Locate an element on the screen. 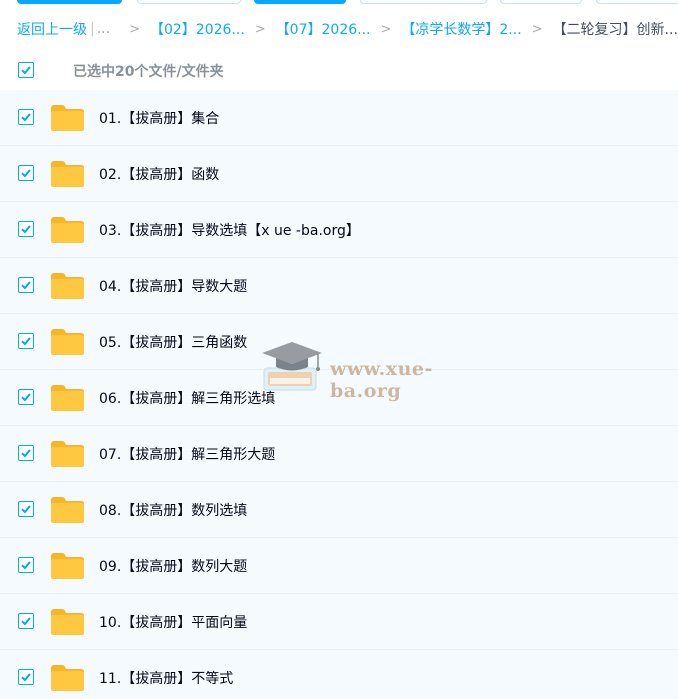 The width and height of the screenshot is (678, 699). file-row: 07.【拔高册】解三角形大题 is located at coordinates (339, 454).